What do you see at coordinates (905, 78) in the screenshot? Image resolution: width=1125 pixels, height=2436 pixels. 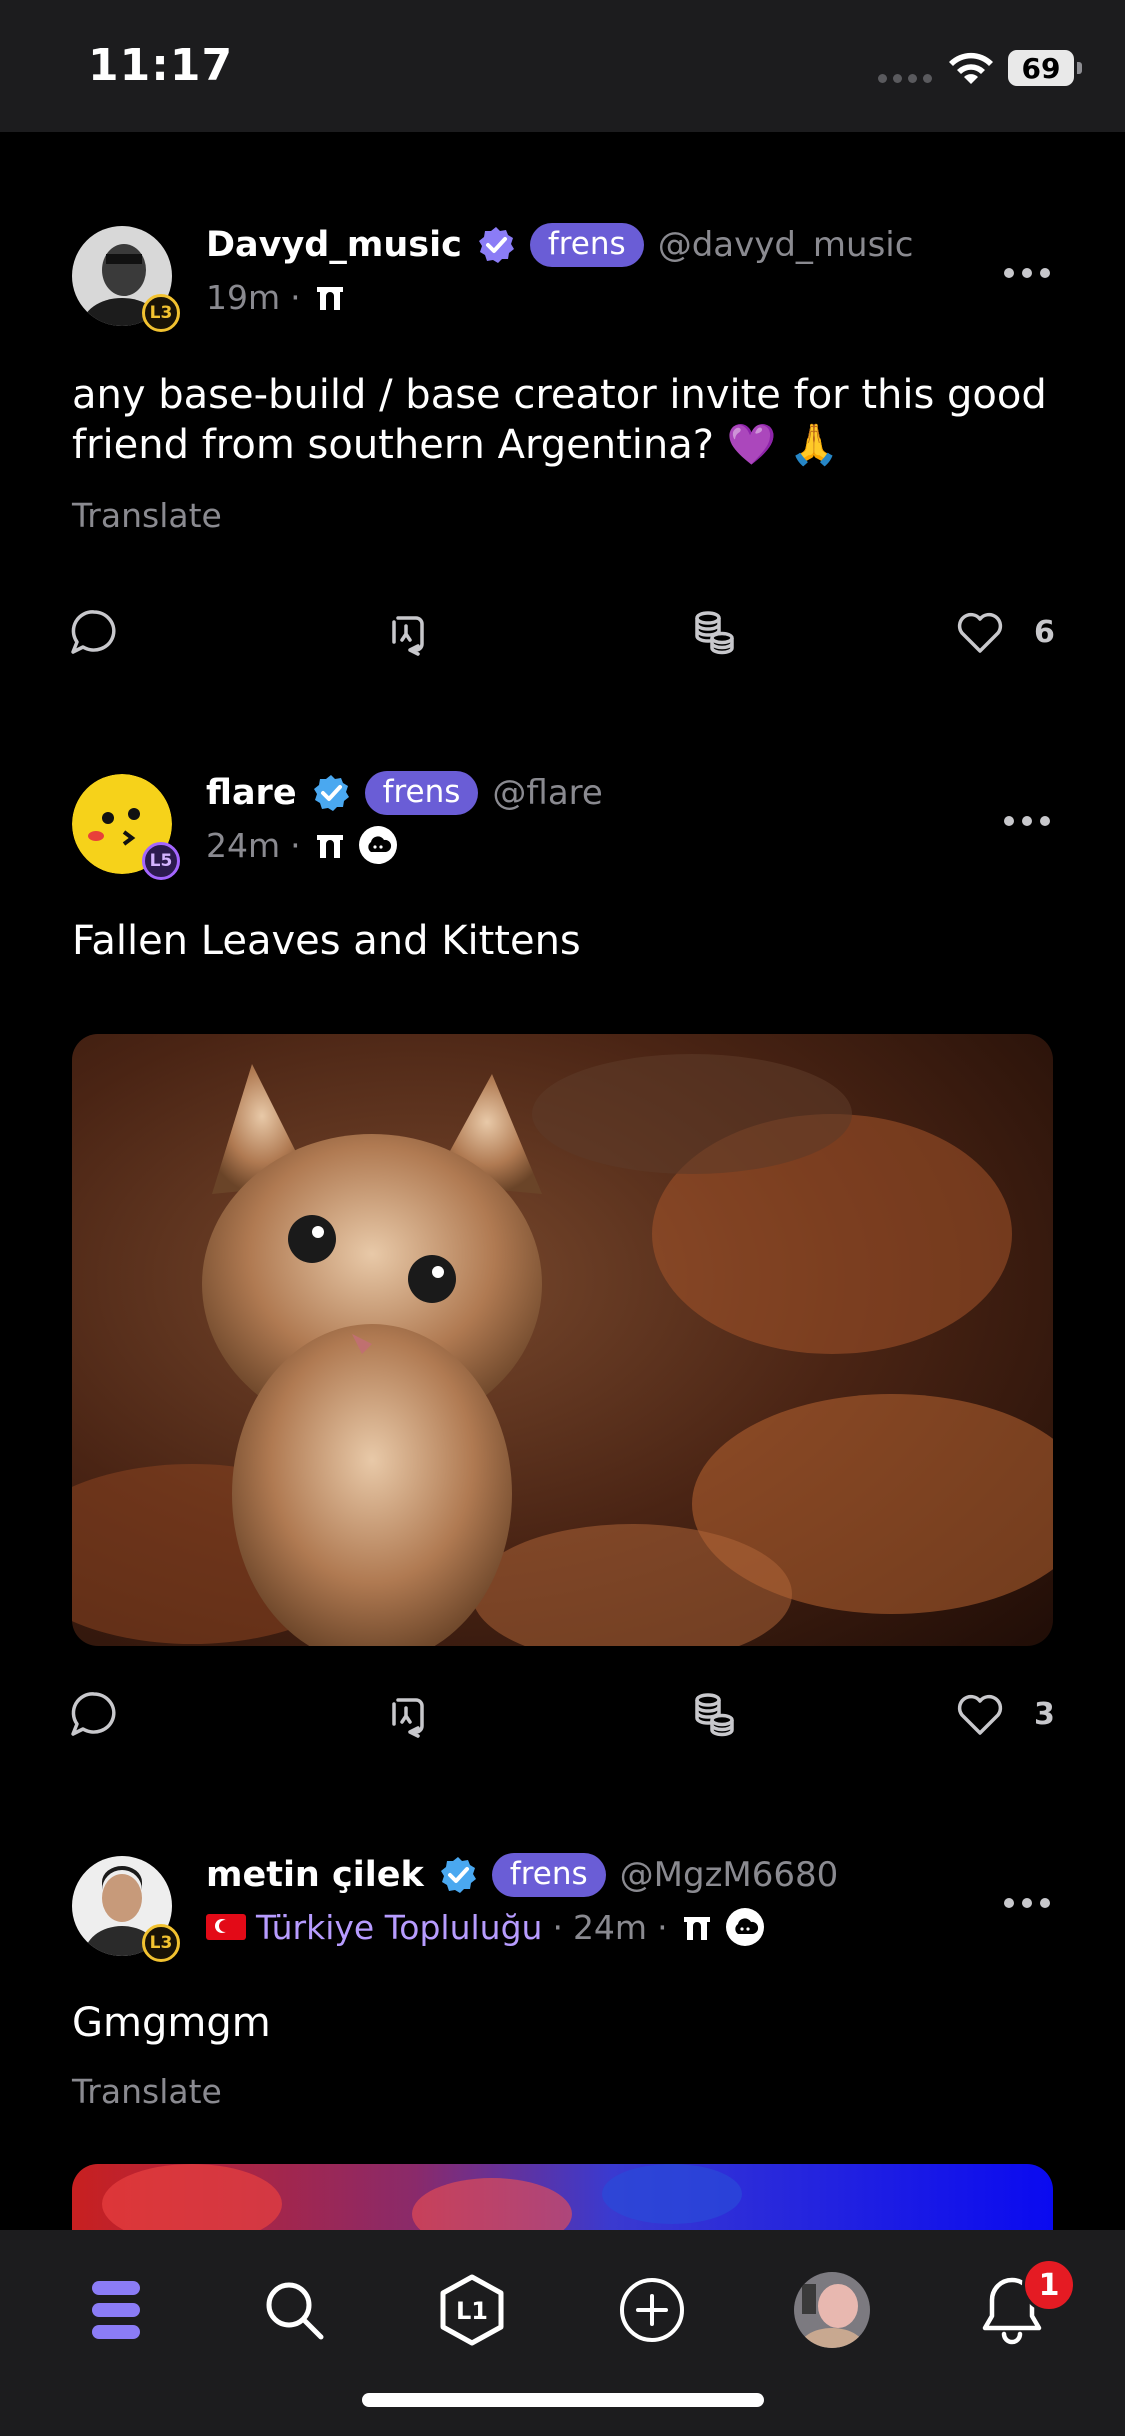 I see `cellular-signal-icon` at bounding box center [905, 78].